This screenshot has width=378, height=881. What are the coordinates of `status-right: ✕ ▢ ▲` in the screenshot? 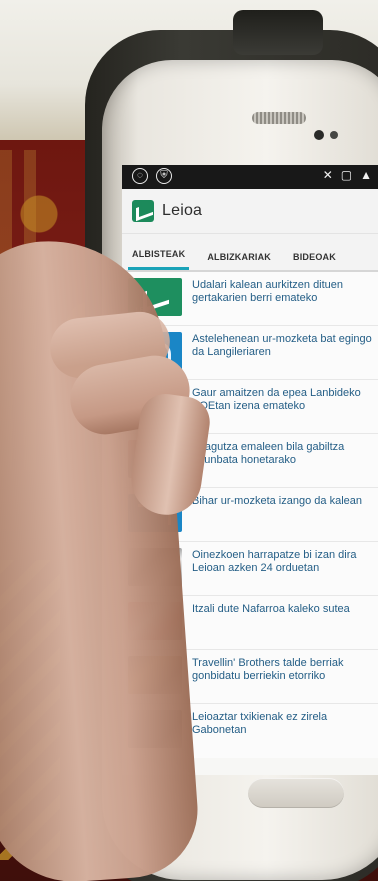 It's located at (347, 175).